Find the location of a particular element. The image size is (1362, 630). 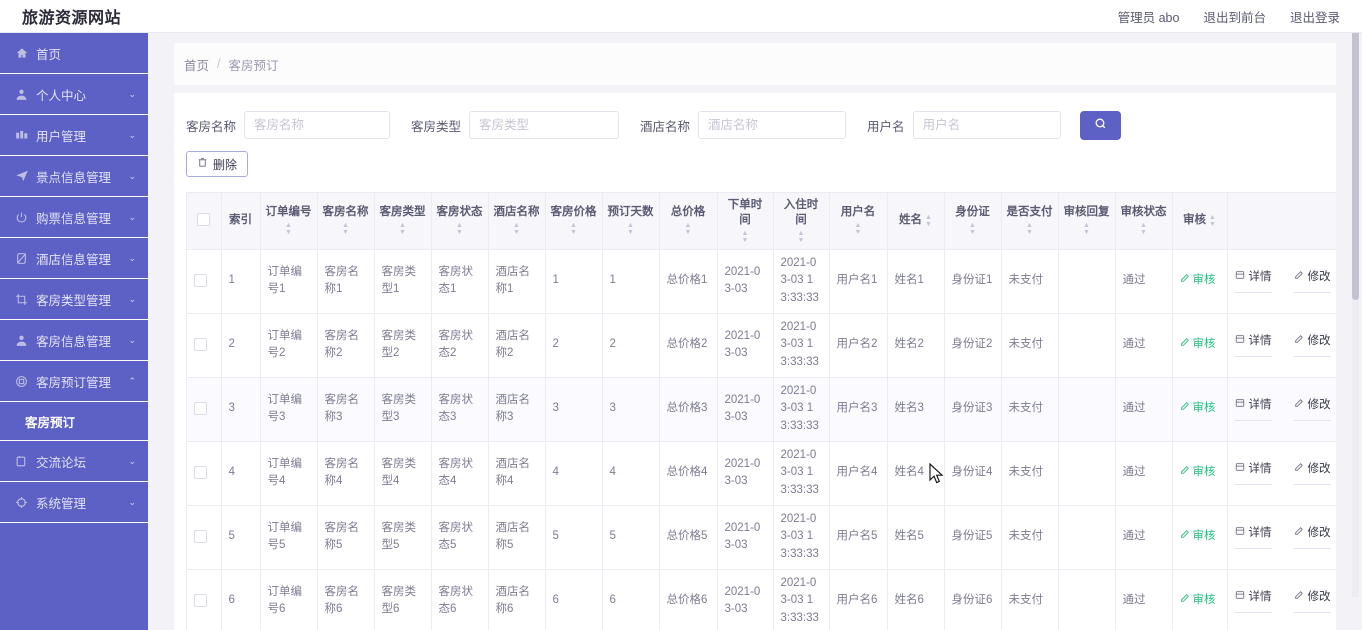

th-hotel-name: 酒店名称 ▲ ▼ is located at coordinates (517, 221).